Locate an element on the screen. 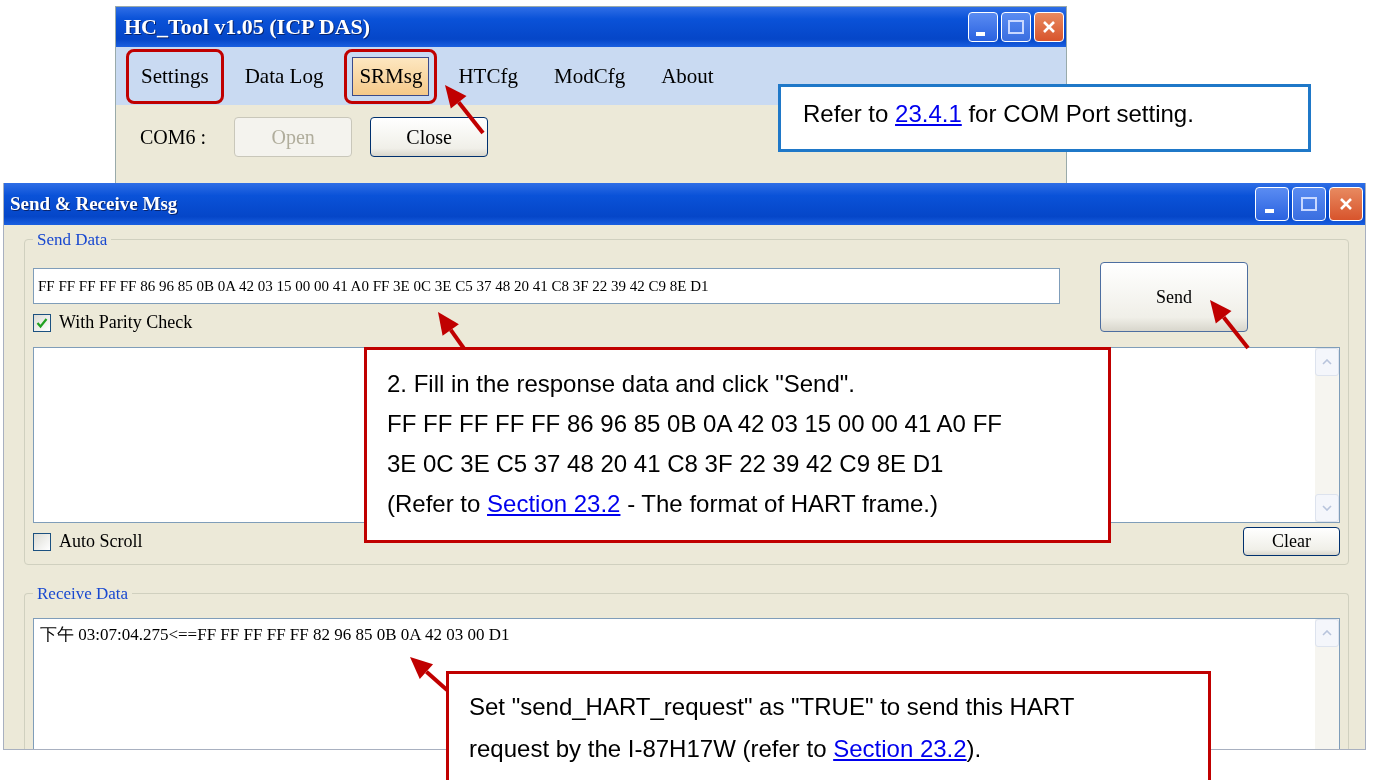 This screenshot has width=1375, height=780. callout-text: 2. Fill in the response data and click "Send". is located at coordinates (621, 384).